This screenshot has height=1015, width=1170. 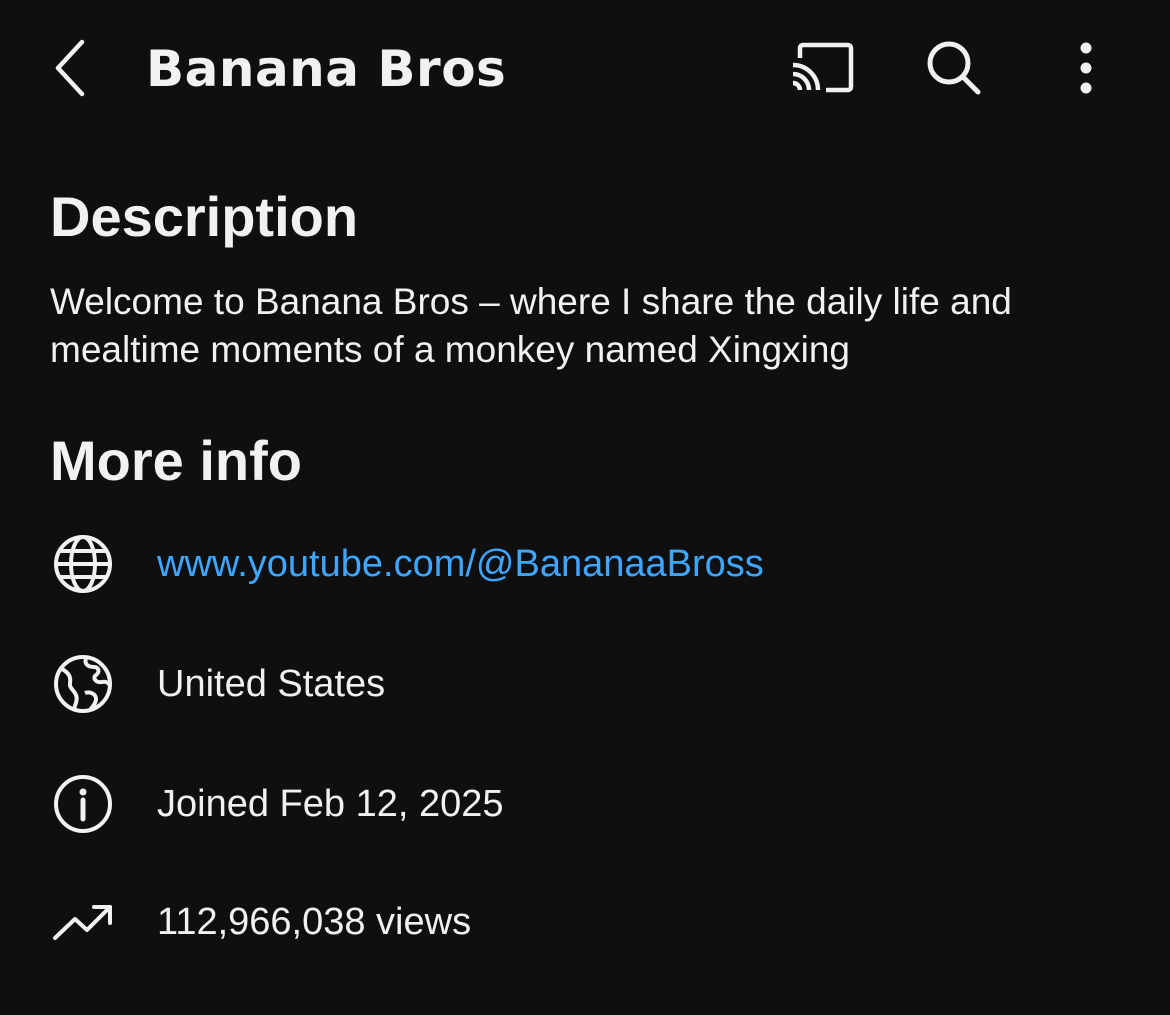 I want to click on info-row-link: www.youtube.com/@BananaaBross, so click(x=590, y=564).